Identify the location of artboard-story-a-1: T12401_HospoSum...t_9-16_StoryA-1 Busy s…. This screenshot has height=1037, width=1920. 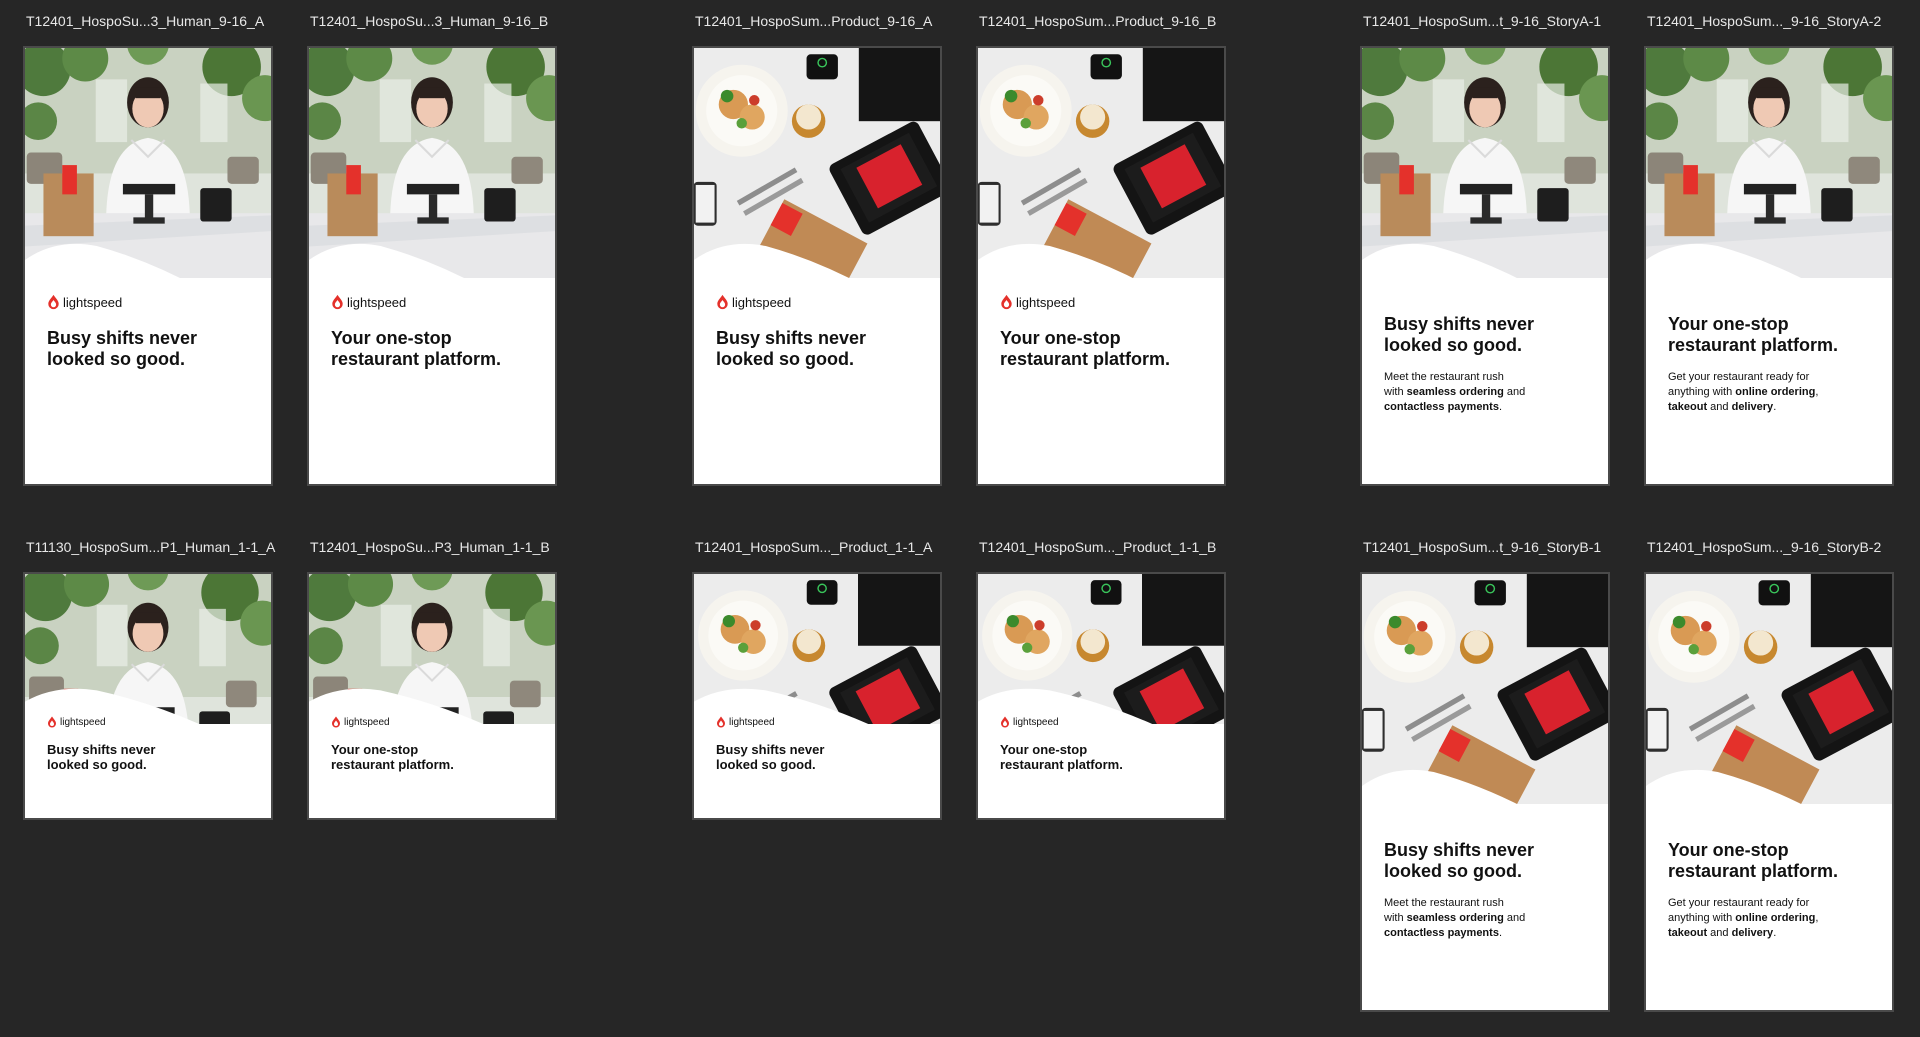
(1485, 249).